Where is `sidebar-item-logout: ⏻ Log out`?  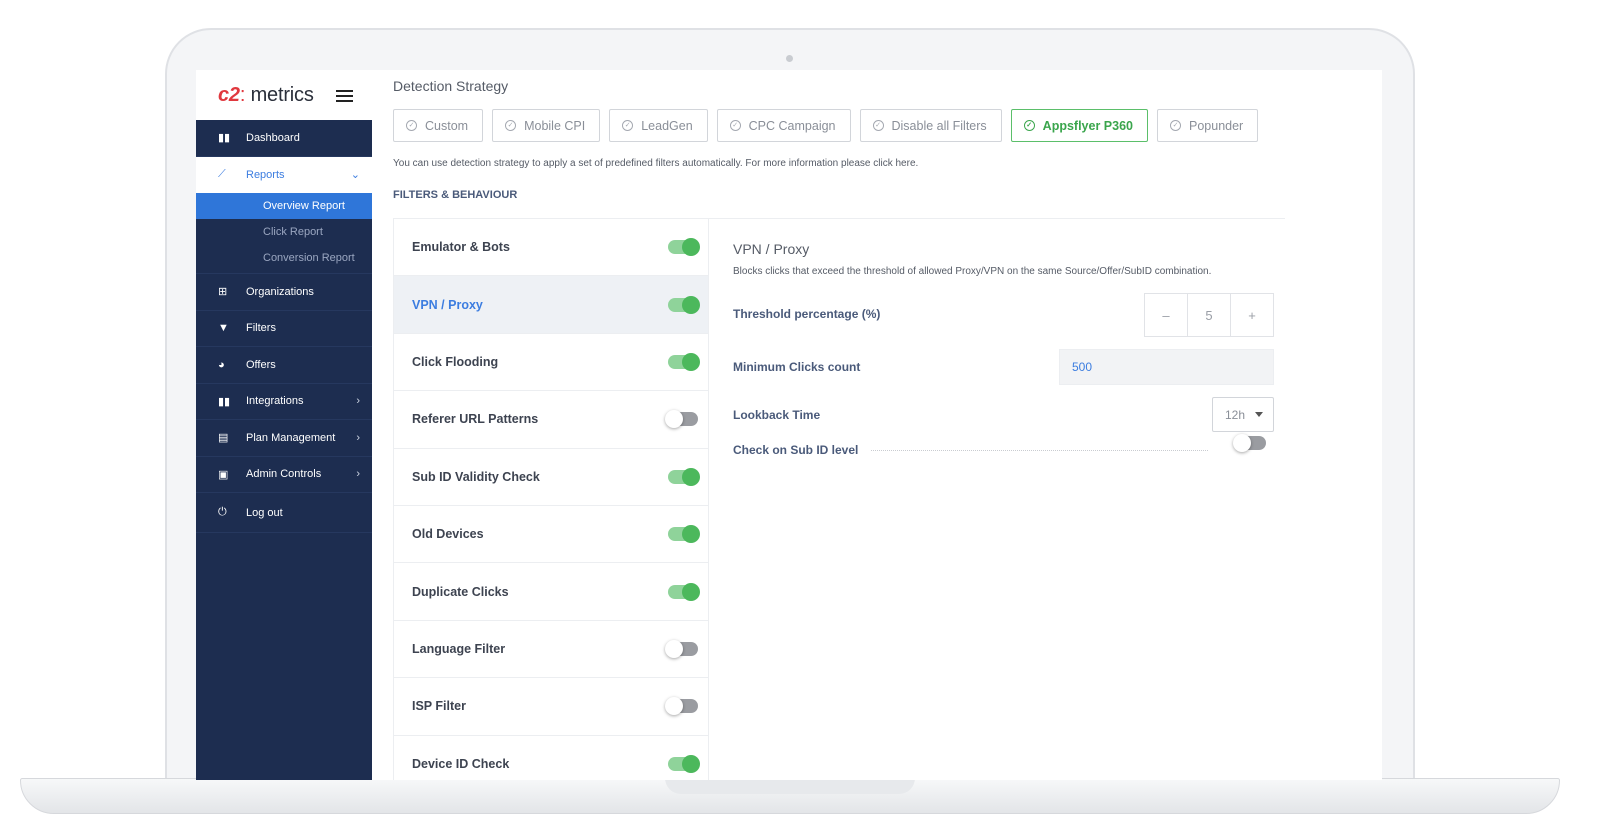
sidebar-item-logout: ⏻ Log out is located at coordinates (284, 513).